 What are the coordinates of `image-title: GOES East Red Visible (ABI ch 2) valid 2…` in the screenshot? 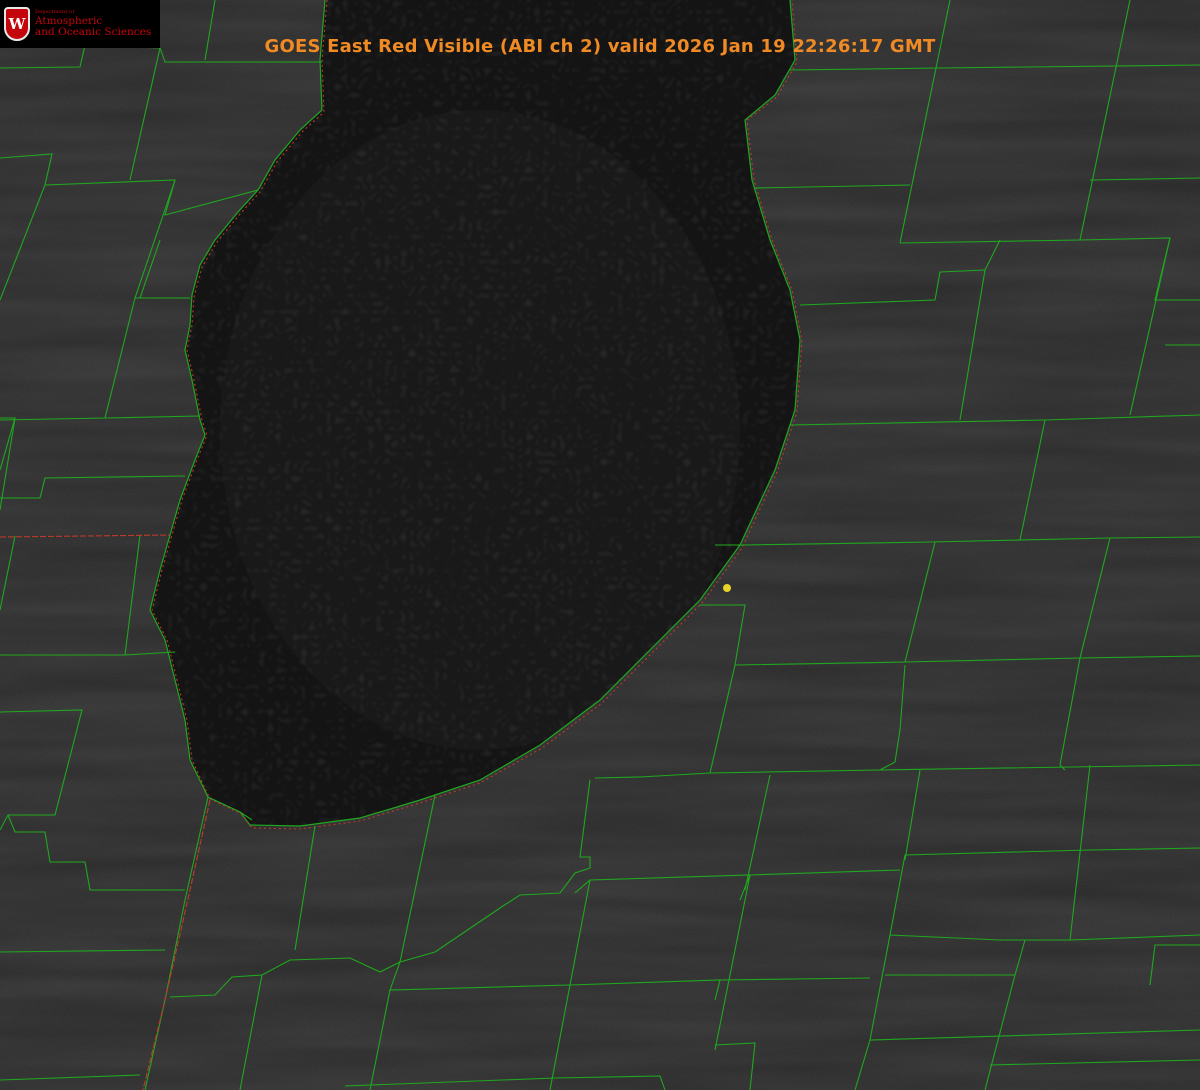 It's located at (600, 46).